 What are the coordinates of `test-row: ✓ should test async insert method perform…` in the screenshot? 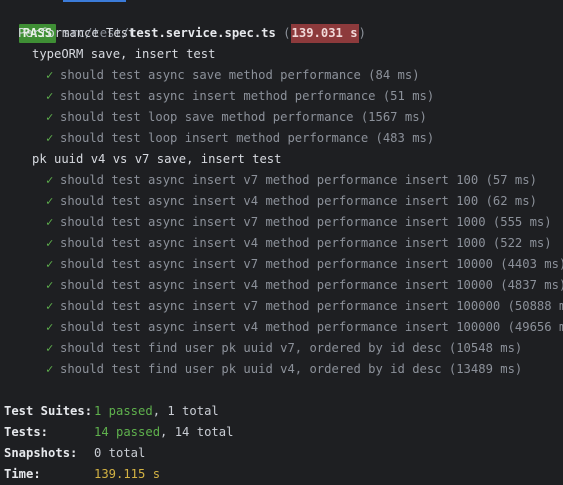 It's located at (240, 96).